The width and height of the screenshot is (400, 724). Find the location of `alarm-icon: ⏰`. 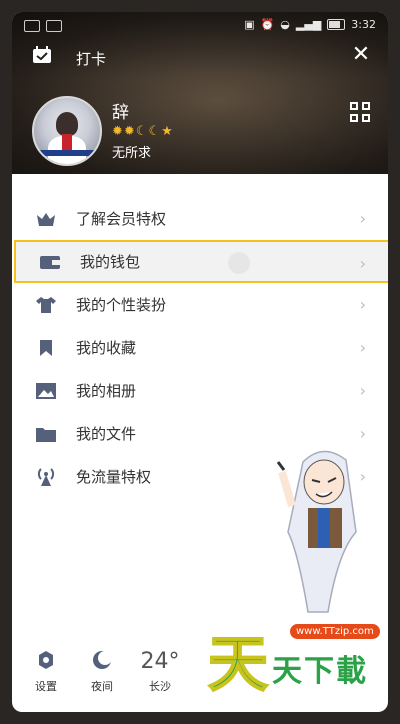

alarm-icon: ⏰ is located at coordinates (267, 24).